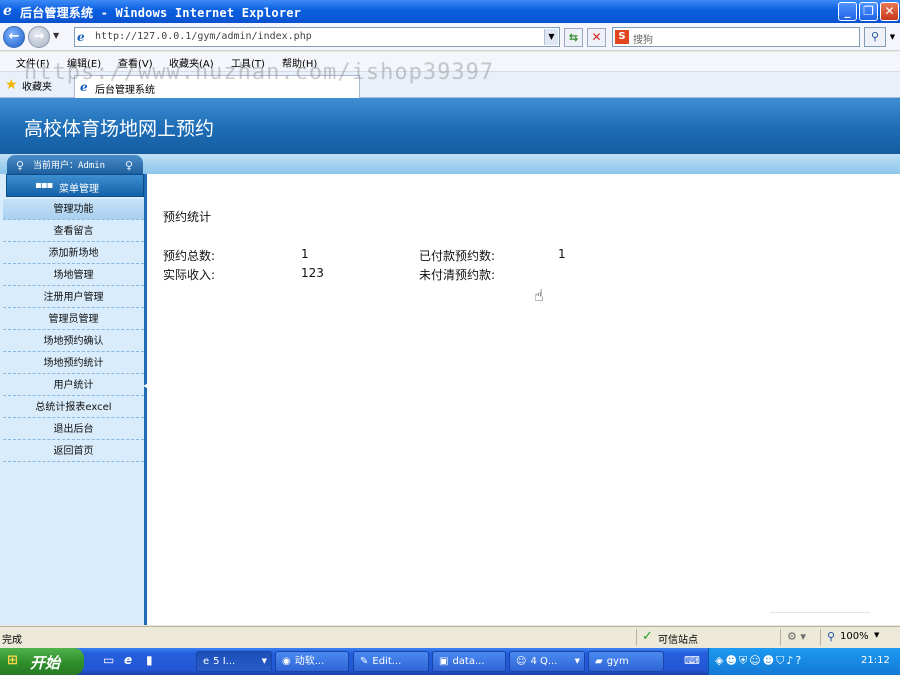  What do you see at coordinates (73, 253) in the screenshot?
I see `sidebar-item-add-venue: 添加新场地` at bounding box center [73, 253].